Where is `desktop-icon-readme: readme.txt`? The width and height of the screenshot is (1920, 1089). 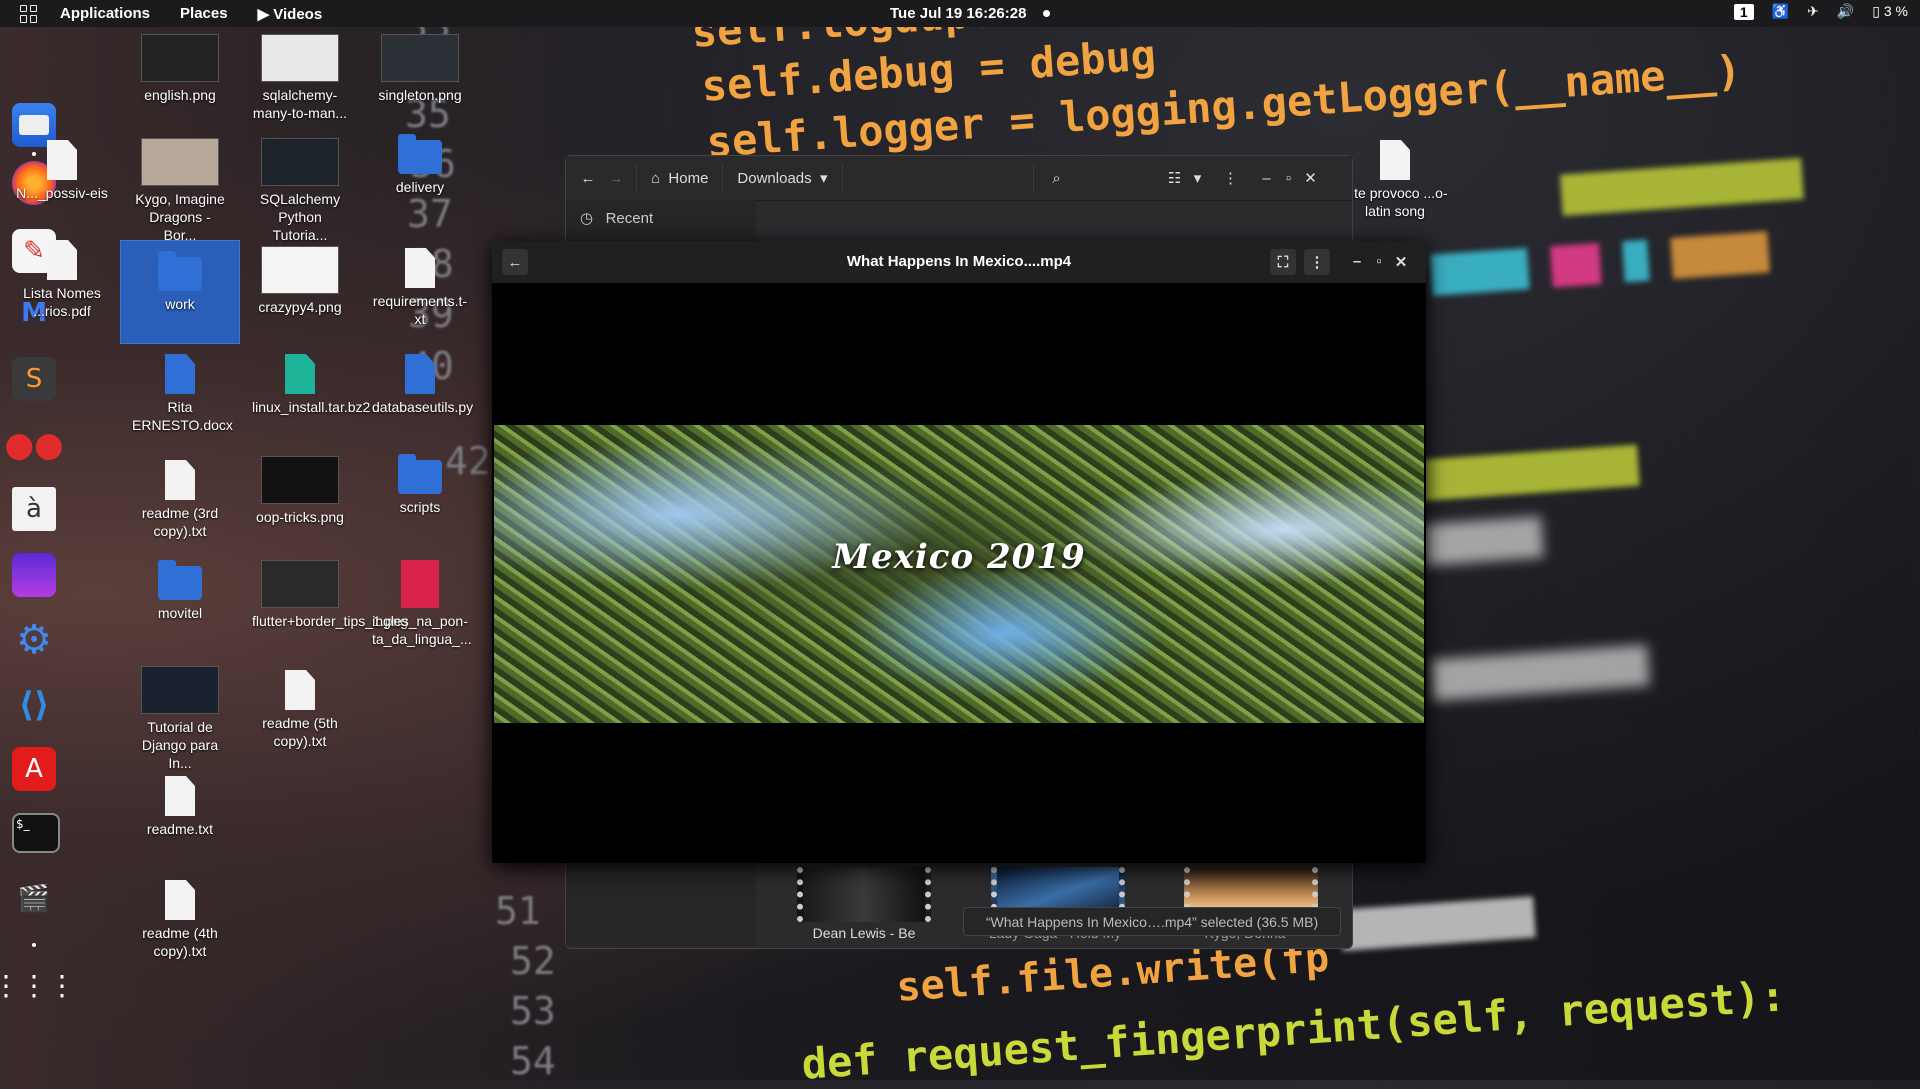
desktop-icon-readme: readme.txt is located at coordinates (180, 807).